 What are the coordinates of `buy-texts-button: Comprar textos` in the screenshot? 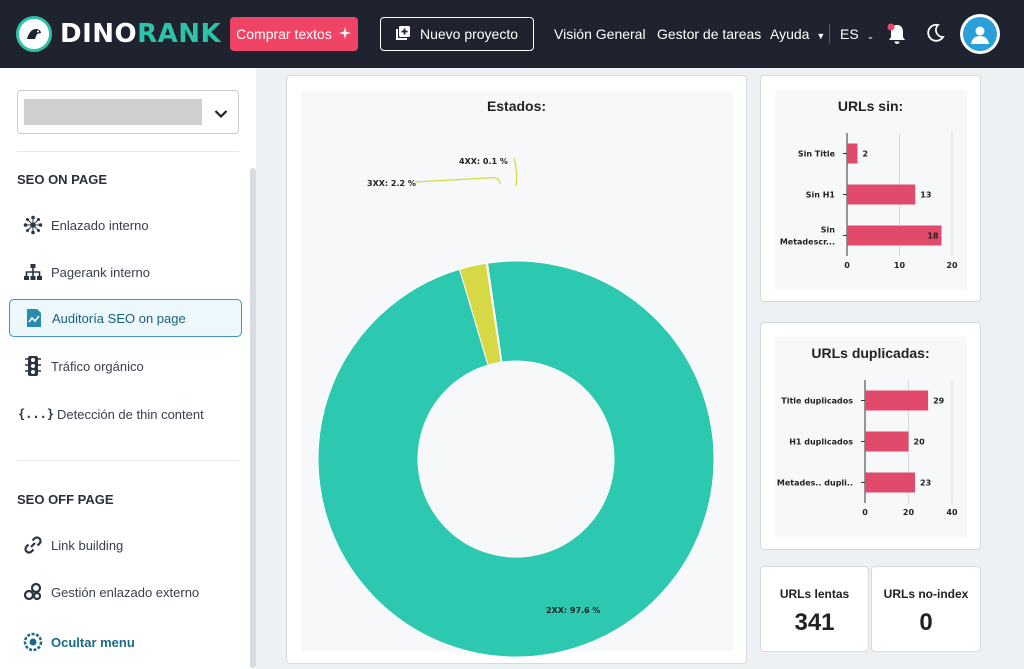 It's located at (294, 34).